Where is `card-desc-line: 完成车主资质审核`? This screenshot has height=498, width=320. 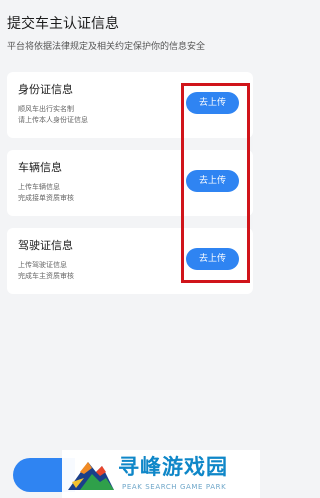
card-desc-line: 完成车主资质审核 is located at coordinates (46, 276).